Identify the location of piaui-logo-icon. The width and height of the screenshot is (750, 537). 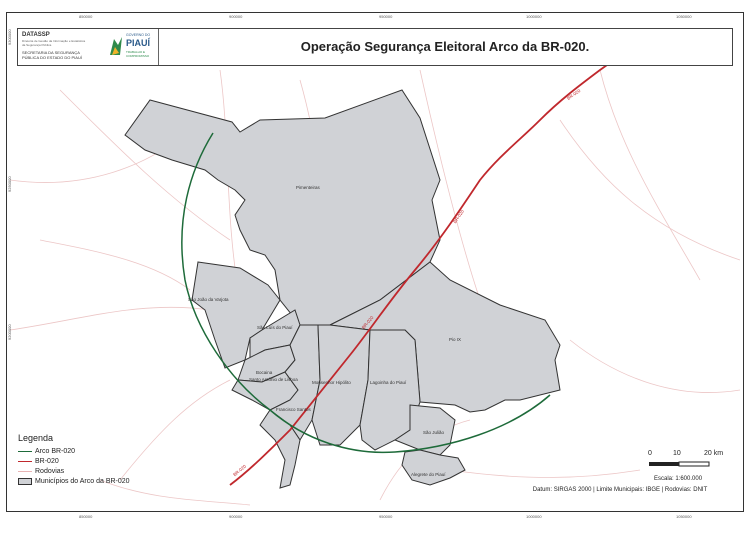
(116, 46).